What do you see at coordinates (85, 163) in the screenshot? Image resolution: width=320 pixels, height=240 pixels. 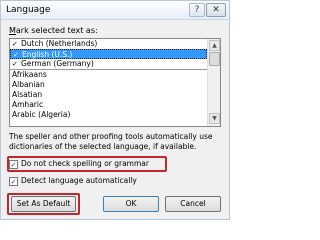 I see `no-check-label: Do not check spelling or grammar` at bounding box center [85, 163].